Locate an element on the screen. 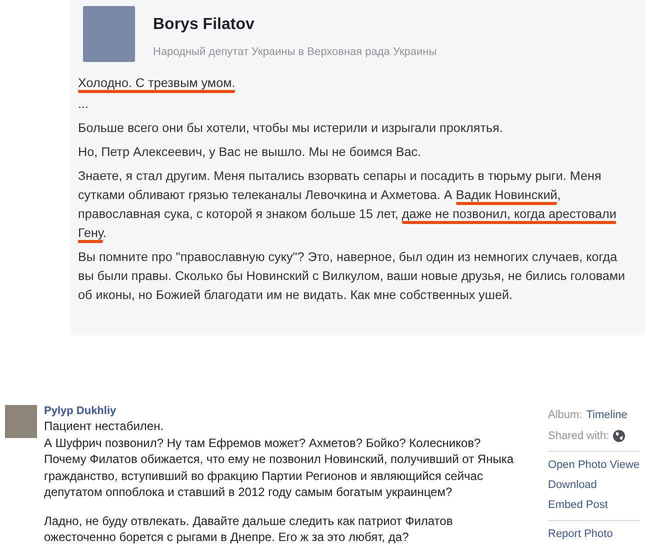 The image size is (645, 548). shared-with-label: Shared with: is located at coordinates (579, 436).